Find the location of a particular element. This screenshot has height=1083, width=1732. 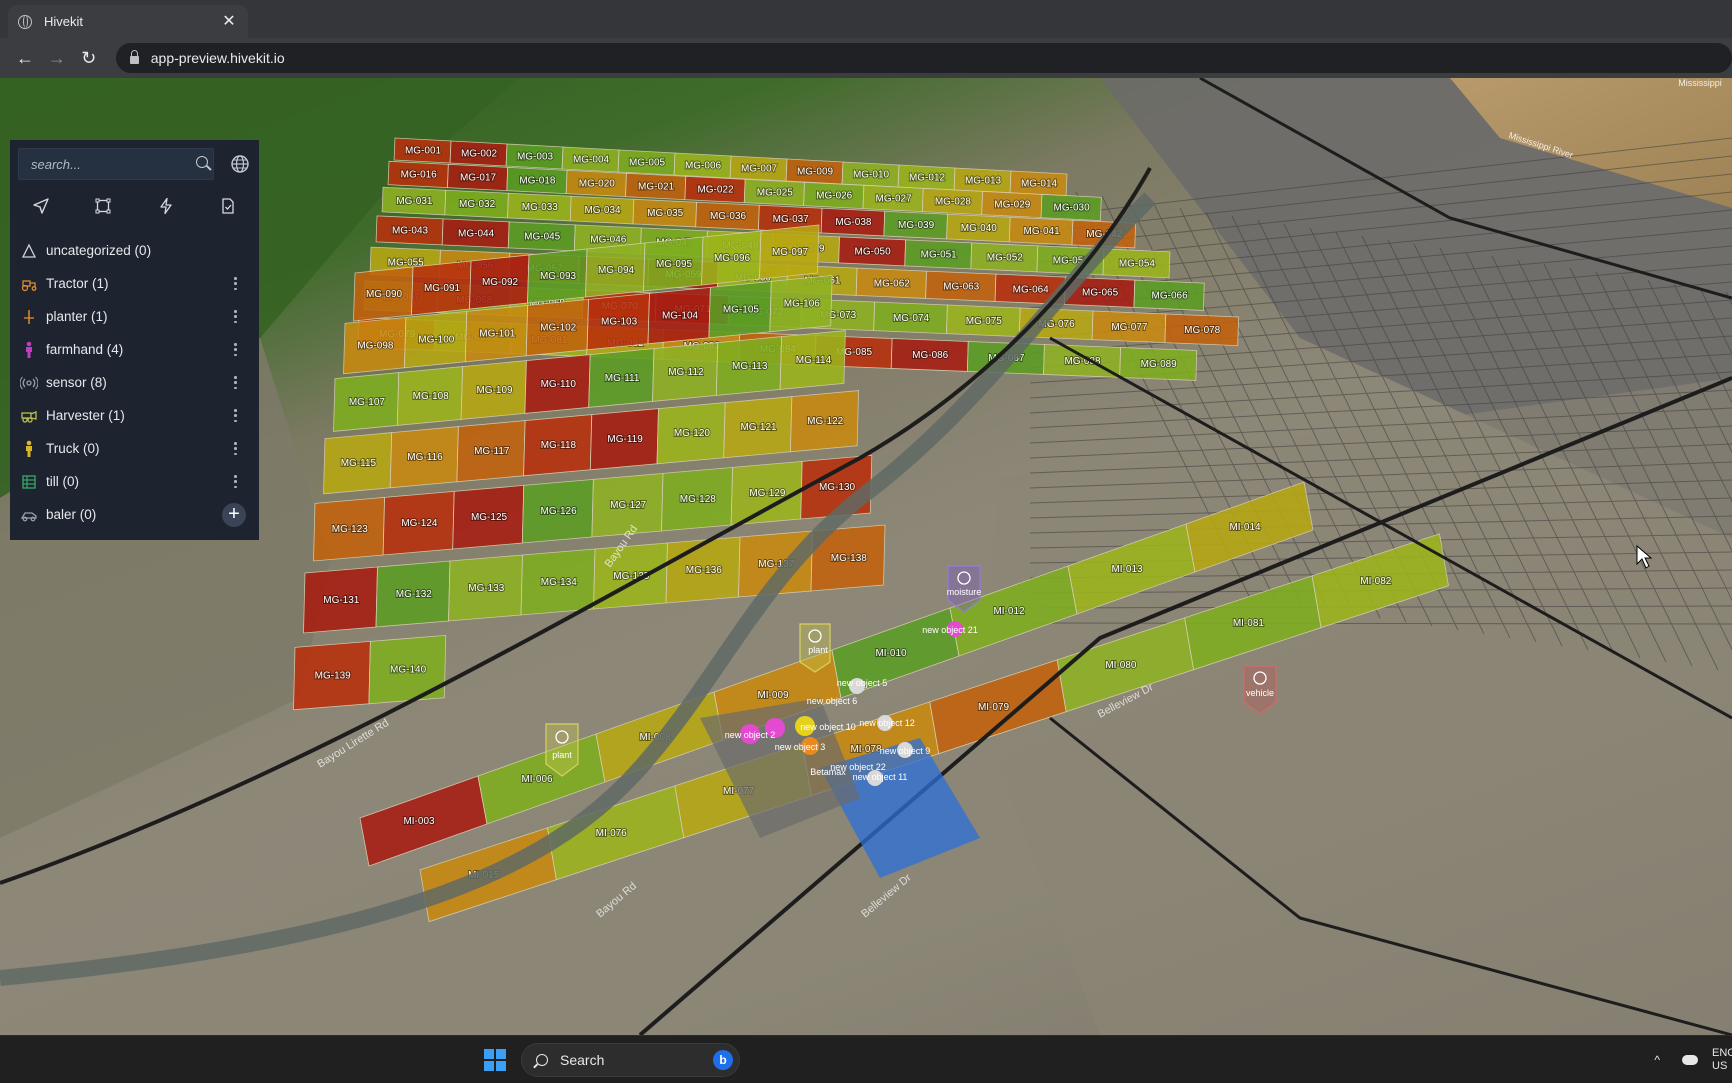

field-label: MG-006 is located at coordinates (703, 166).